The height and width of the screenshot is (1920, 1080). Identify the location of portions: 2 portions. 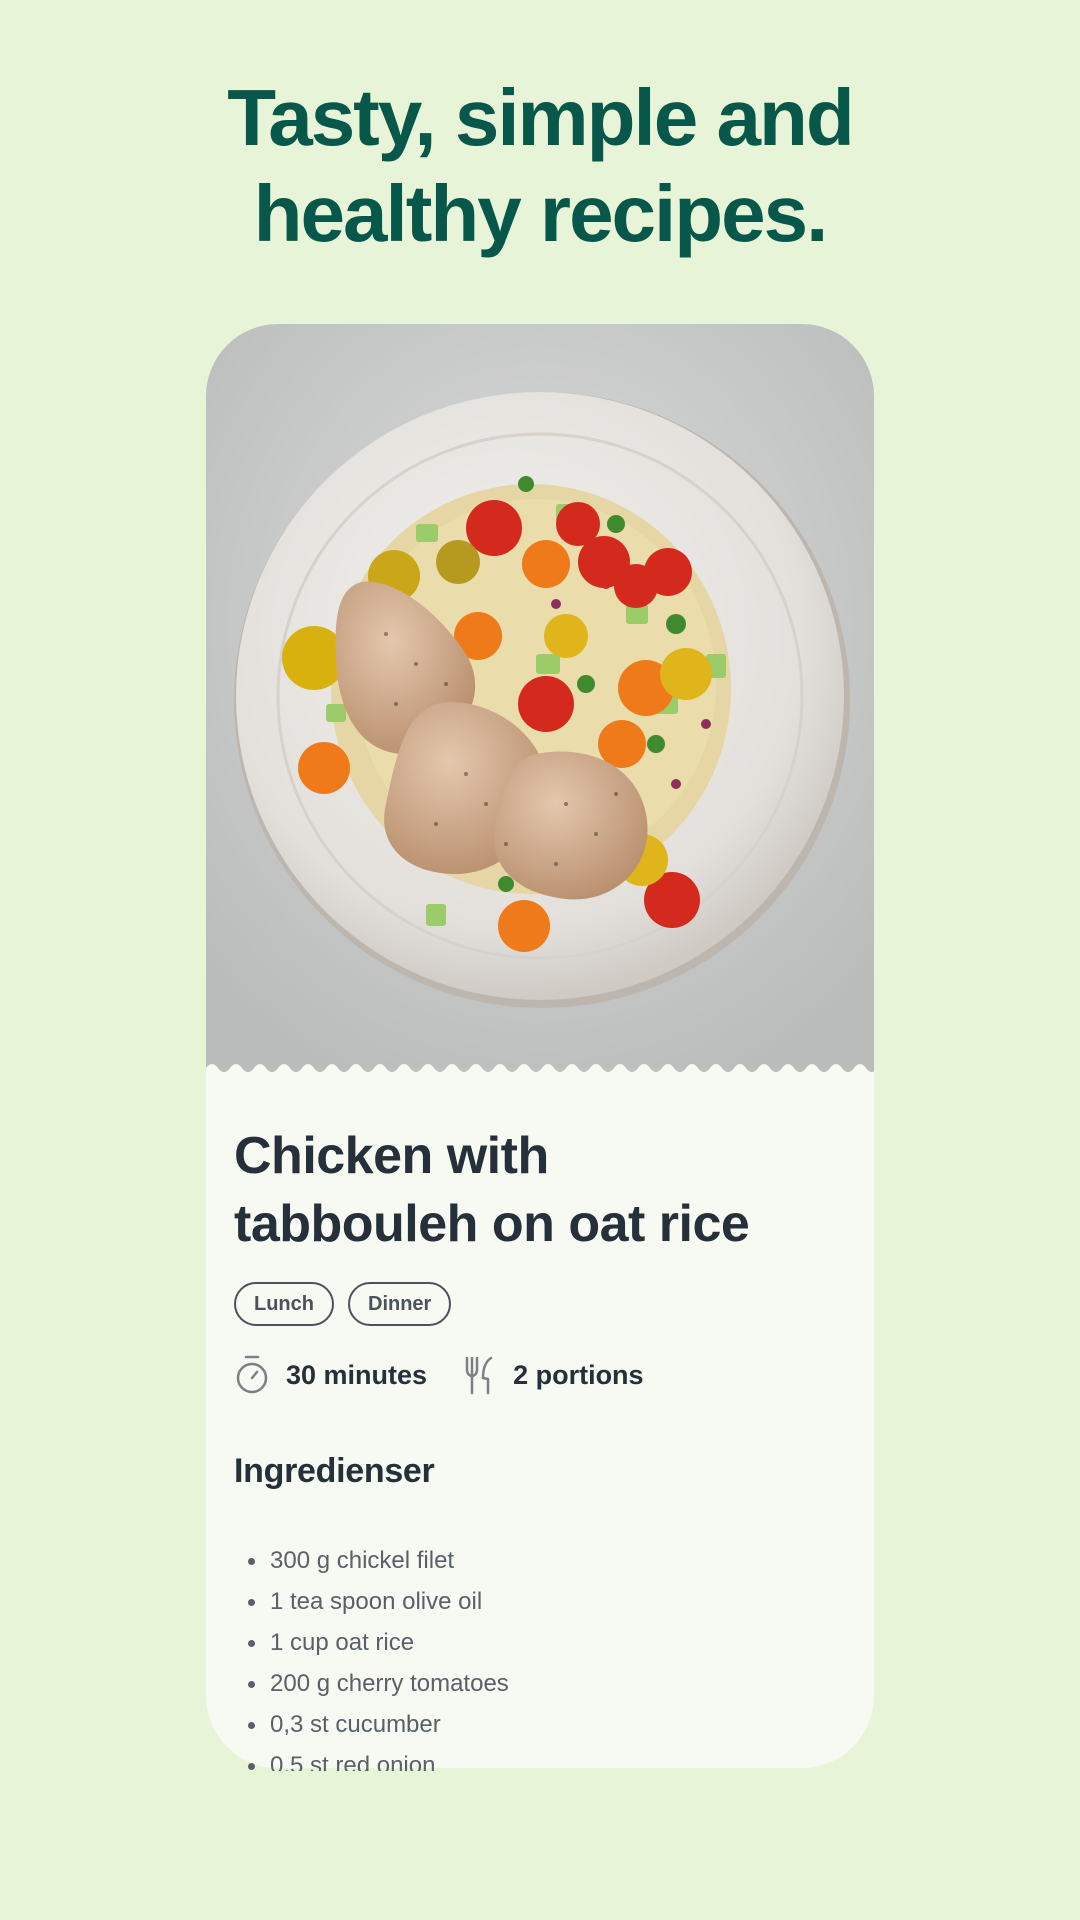
(552, 1375).